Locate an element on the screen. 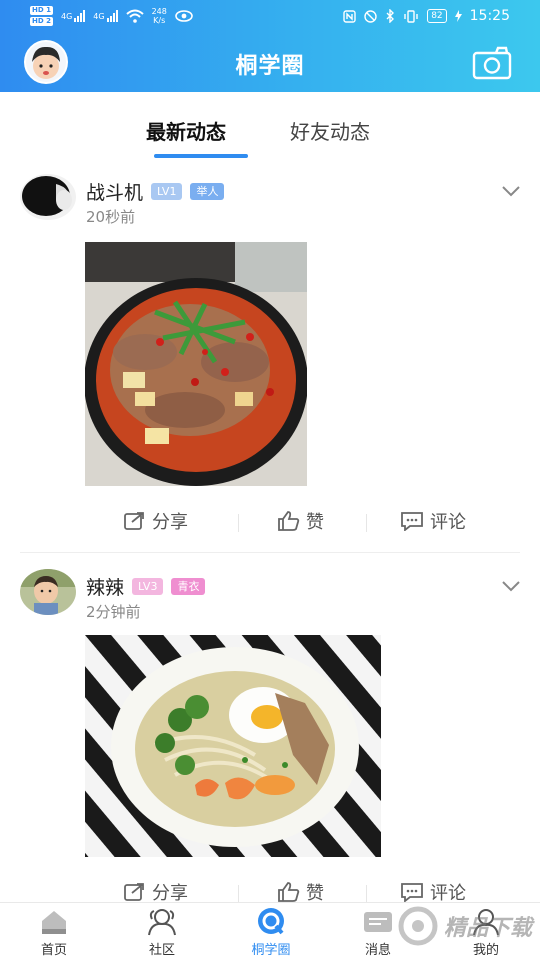 This screenshot has height=960, width=540. message-icon is located at coordinates (378, 922).